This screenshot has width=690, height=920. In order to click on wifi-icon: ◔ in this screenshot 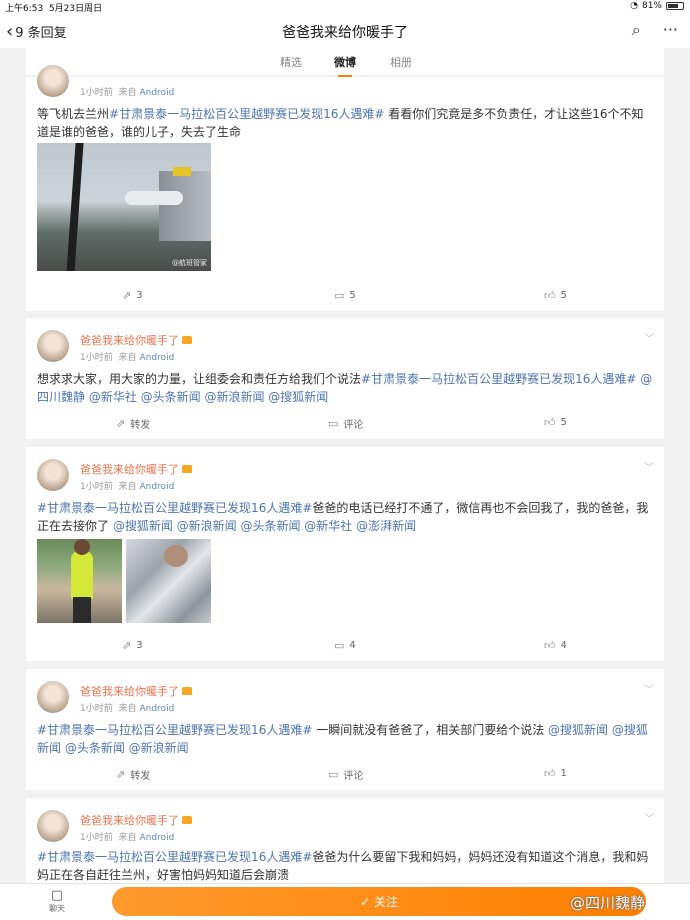, I will do `click(634, 6)`.